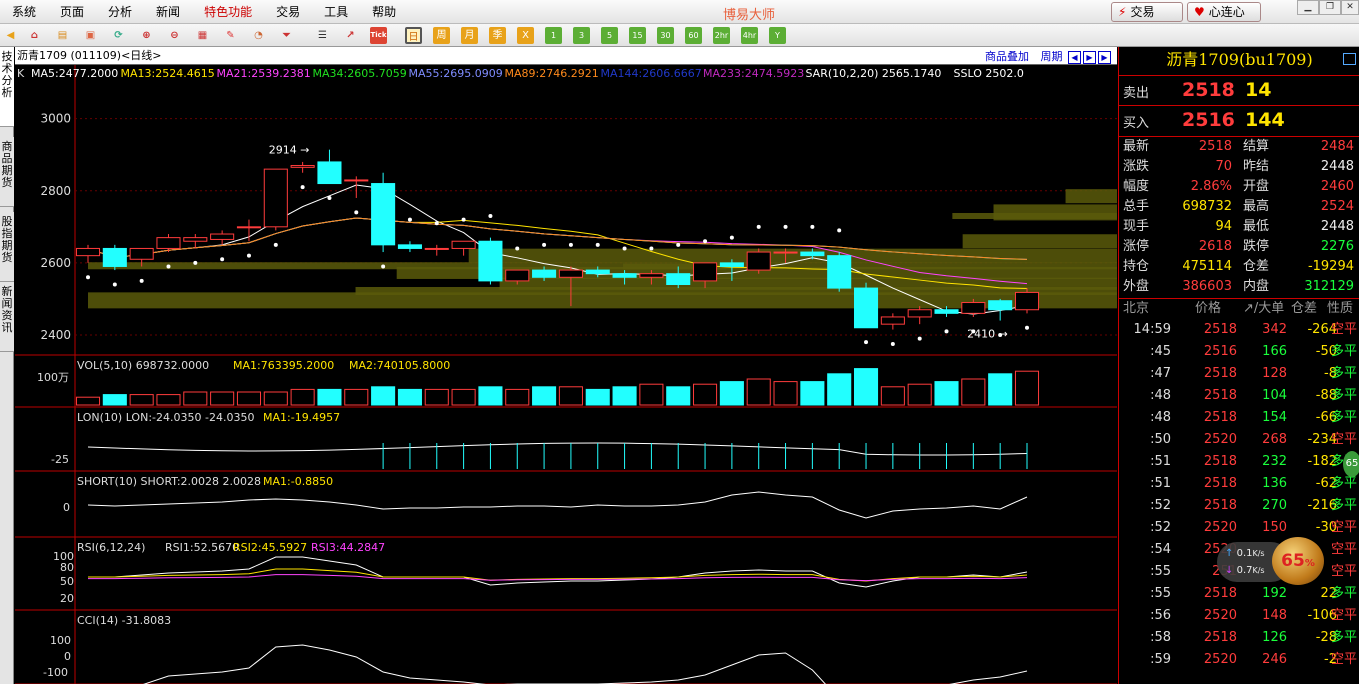 Image resolution: width=1359 pixels, height=684 pixels. Describe the element at coordinates (441, 35) in the screenshot. I see `period-button-1: 周` at that location.